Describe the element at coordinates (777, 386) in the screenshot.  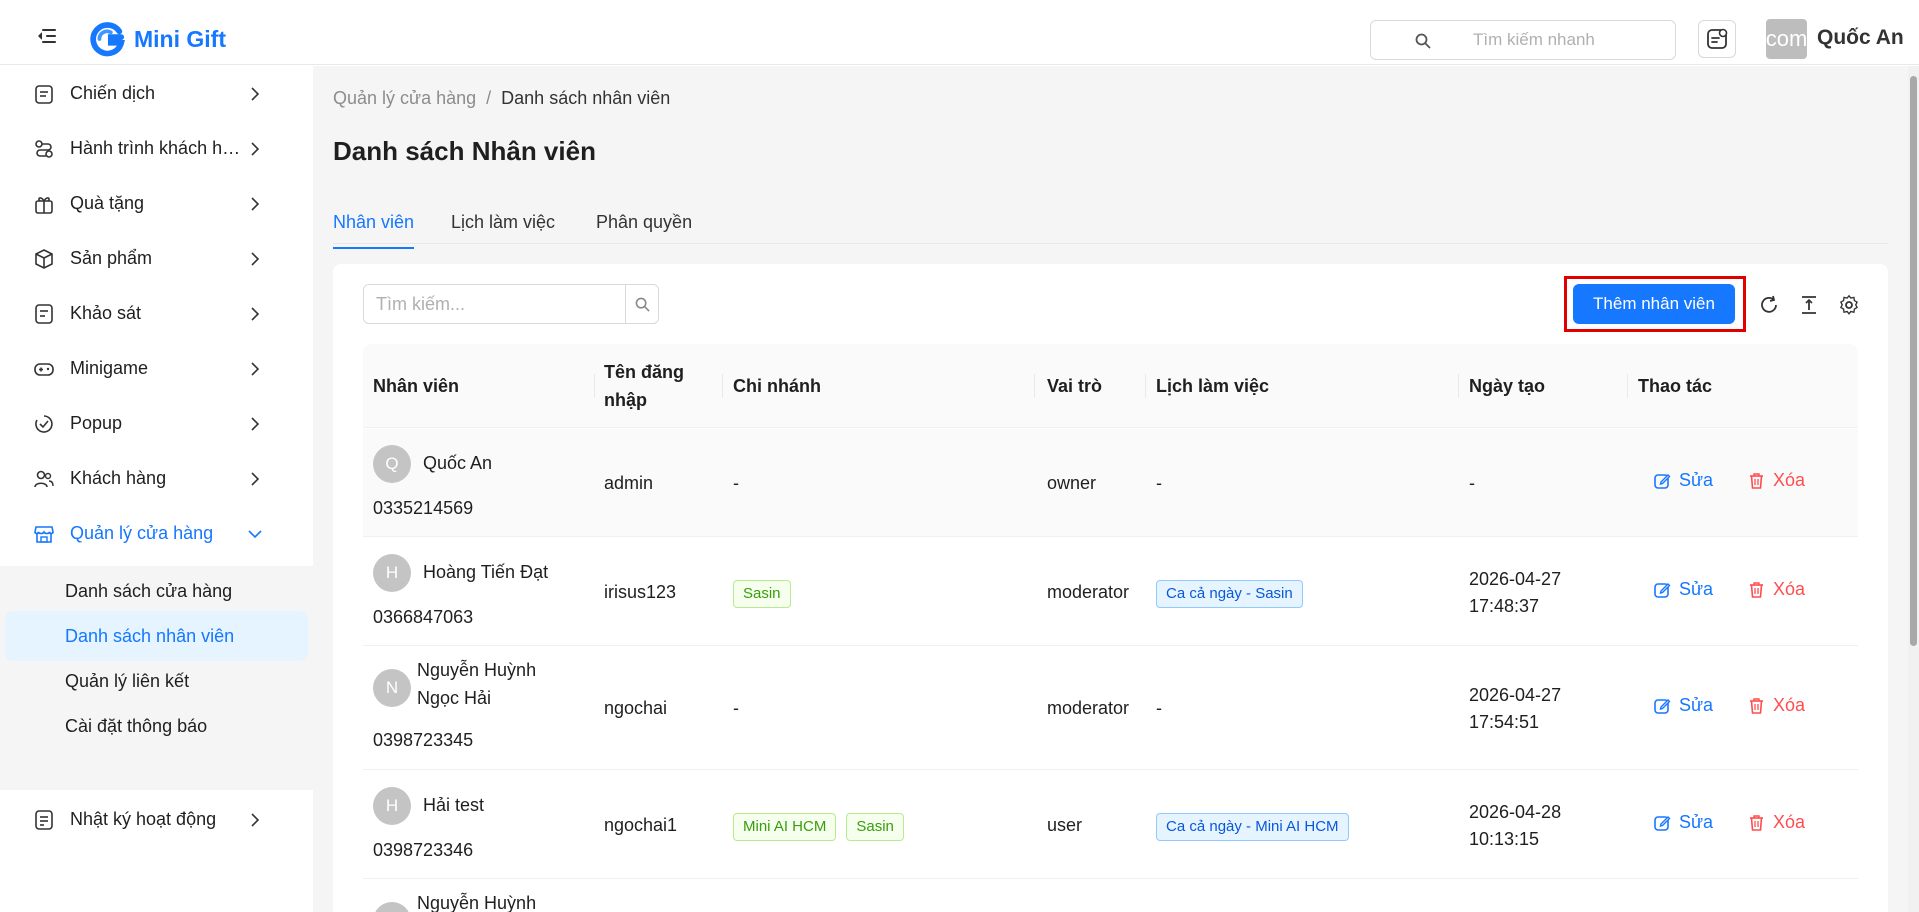
I see `col-branch: Chi nhánh` at that location.